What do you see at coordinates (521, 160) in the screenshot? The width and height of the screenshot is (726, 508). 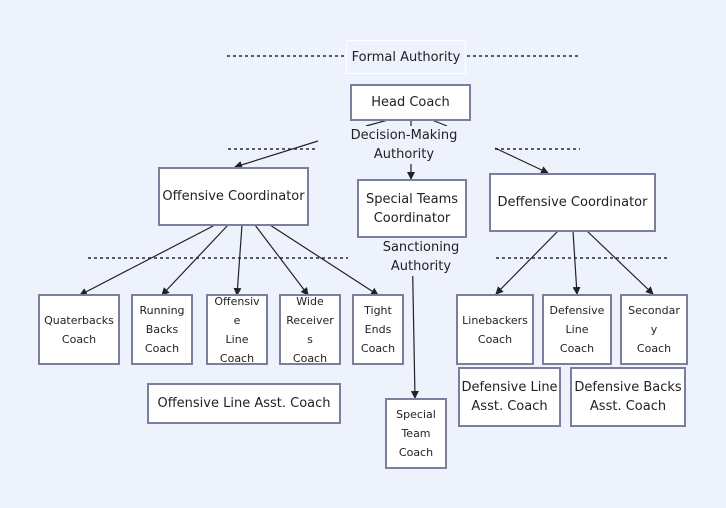 I see `link-hc-dc` at bounding box center [521, 160].